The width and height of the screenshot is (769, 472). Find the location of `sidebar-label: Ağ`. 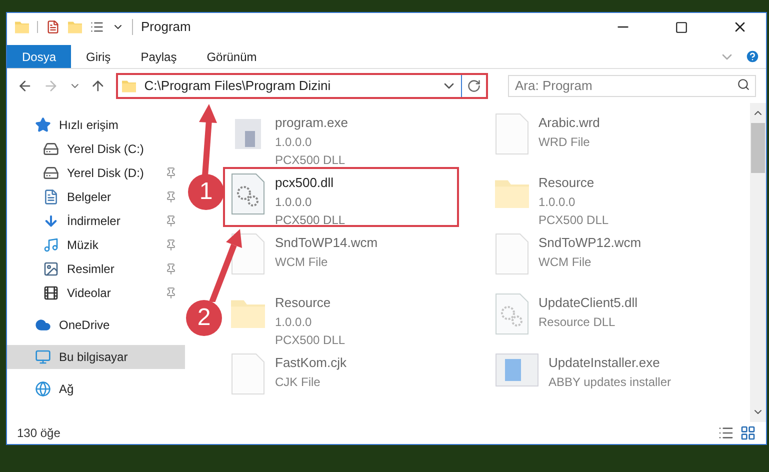

sidebar-label: Ağ is located at coordinates (67, 389).